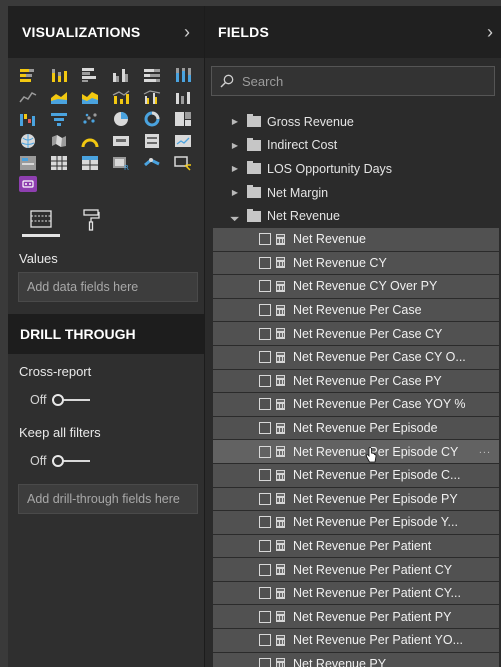 The width and height of the screenshot is (501, 667). Describe the element at coordinates (353, 169) in the screenshot. I see `table-node: ▶ LOS Opportunity Days` at that location.